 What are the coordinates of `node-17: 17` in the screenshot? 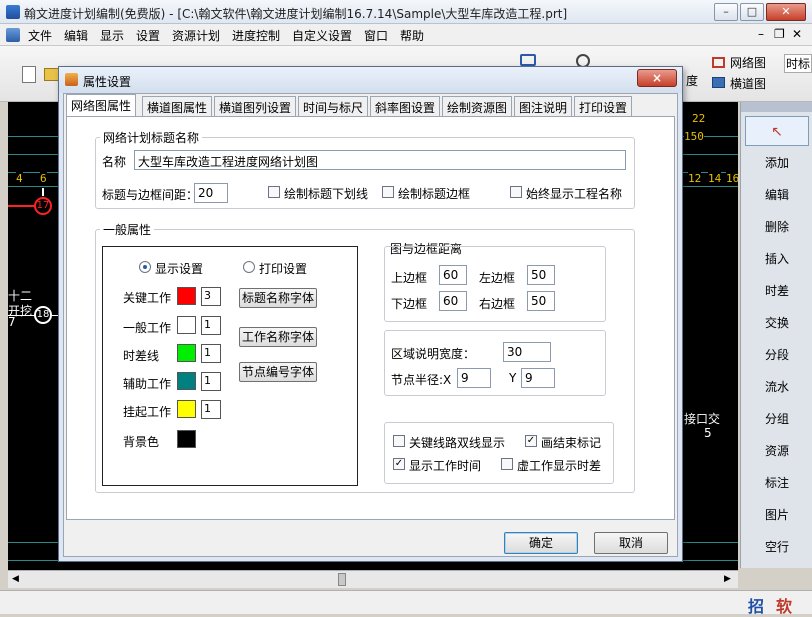 It's located at (43, 206).